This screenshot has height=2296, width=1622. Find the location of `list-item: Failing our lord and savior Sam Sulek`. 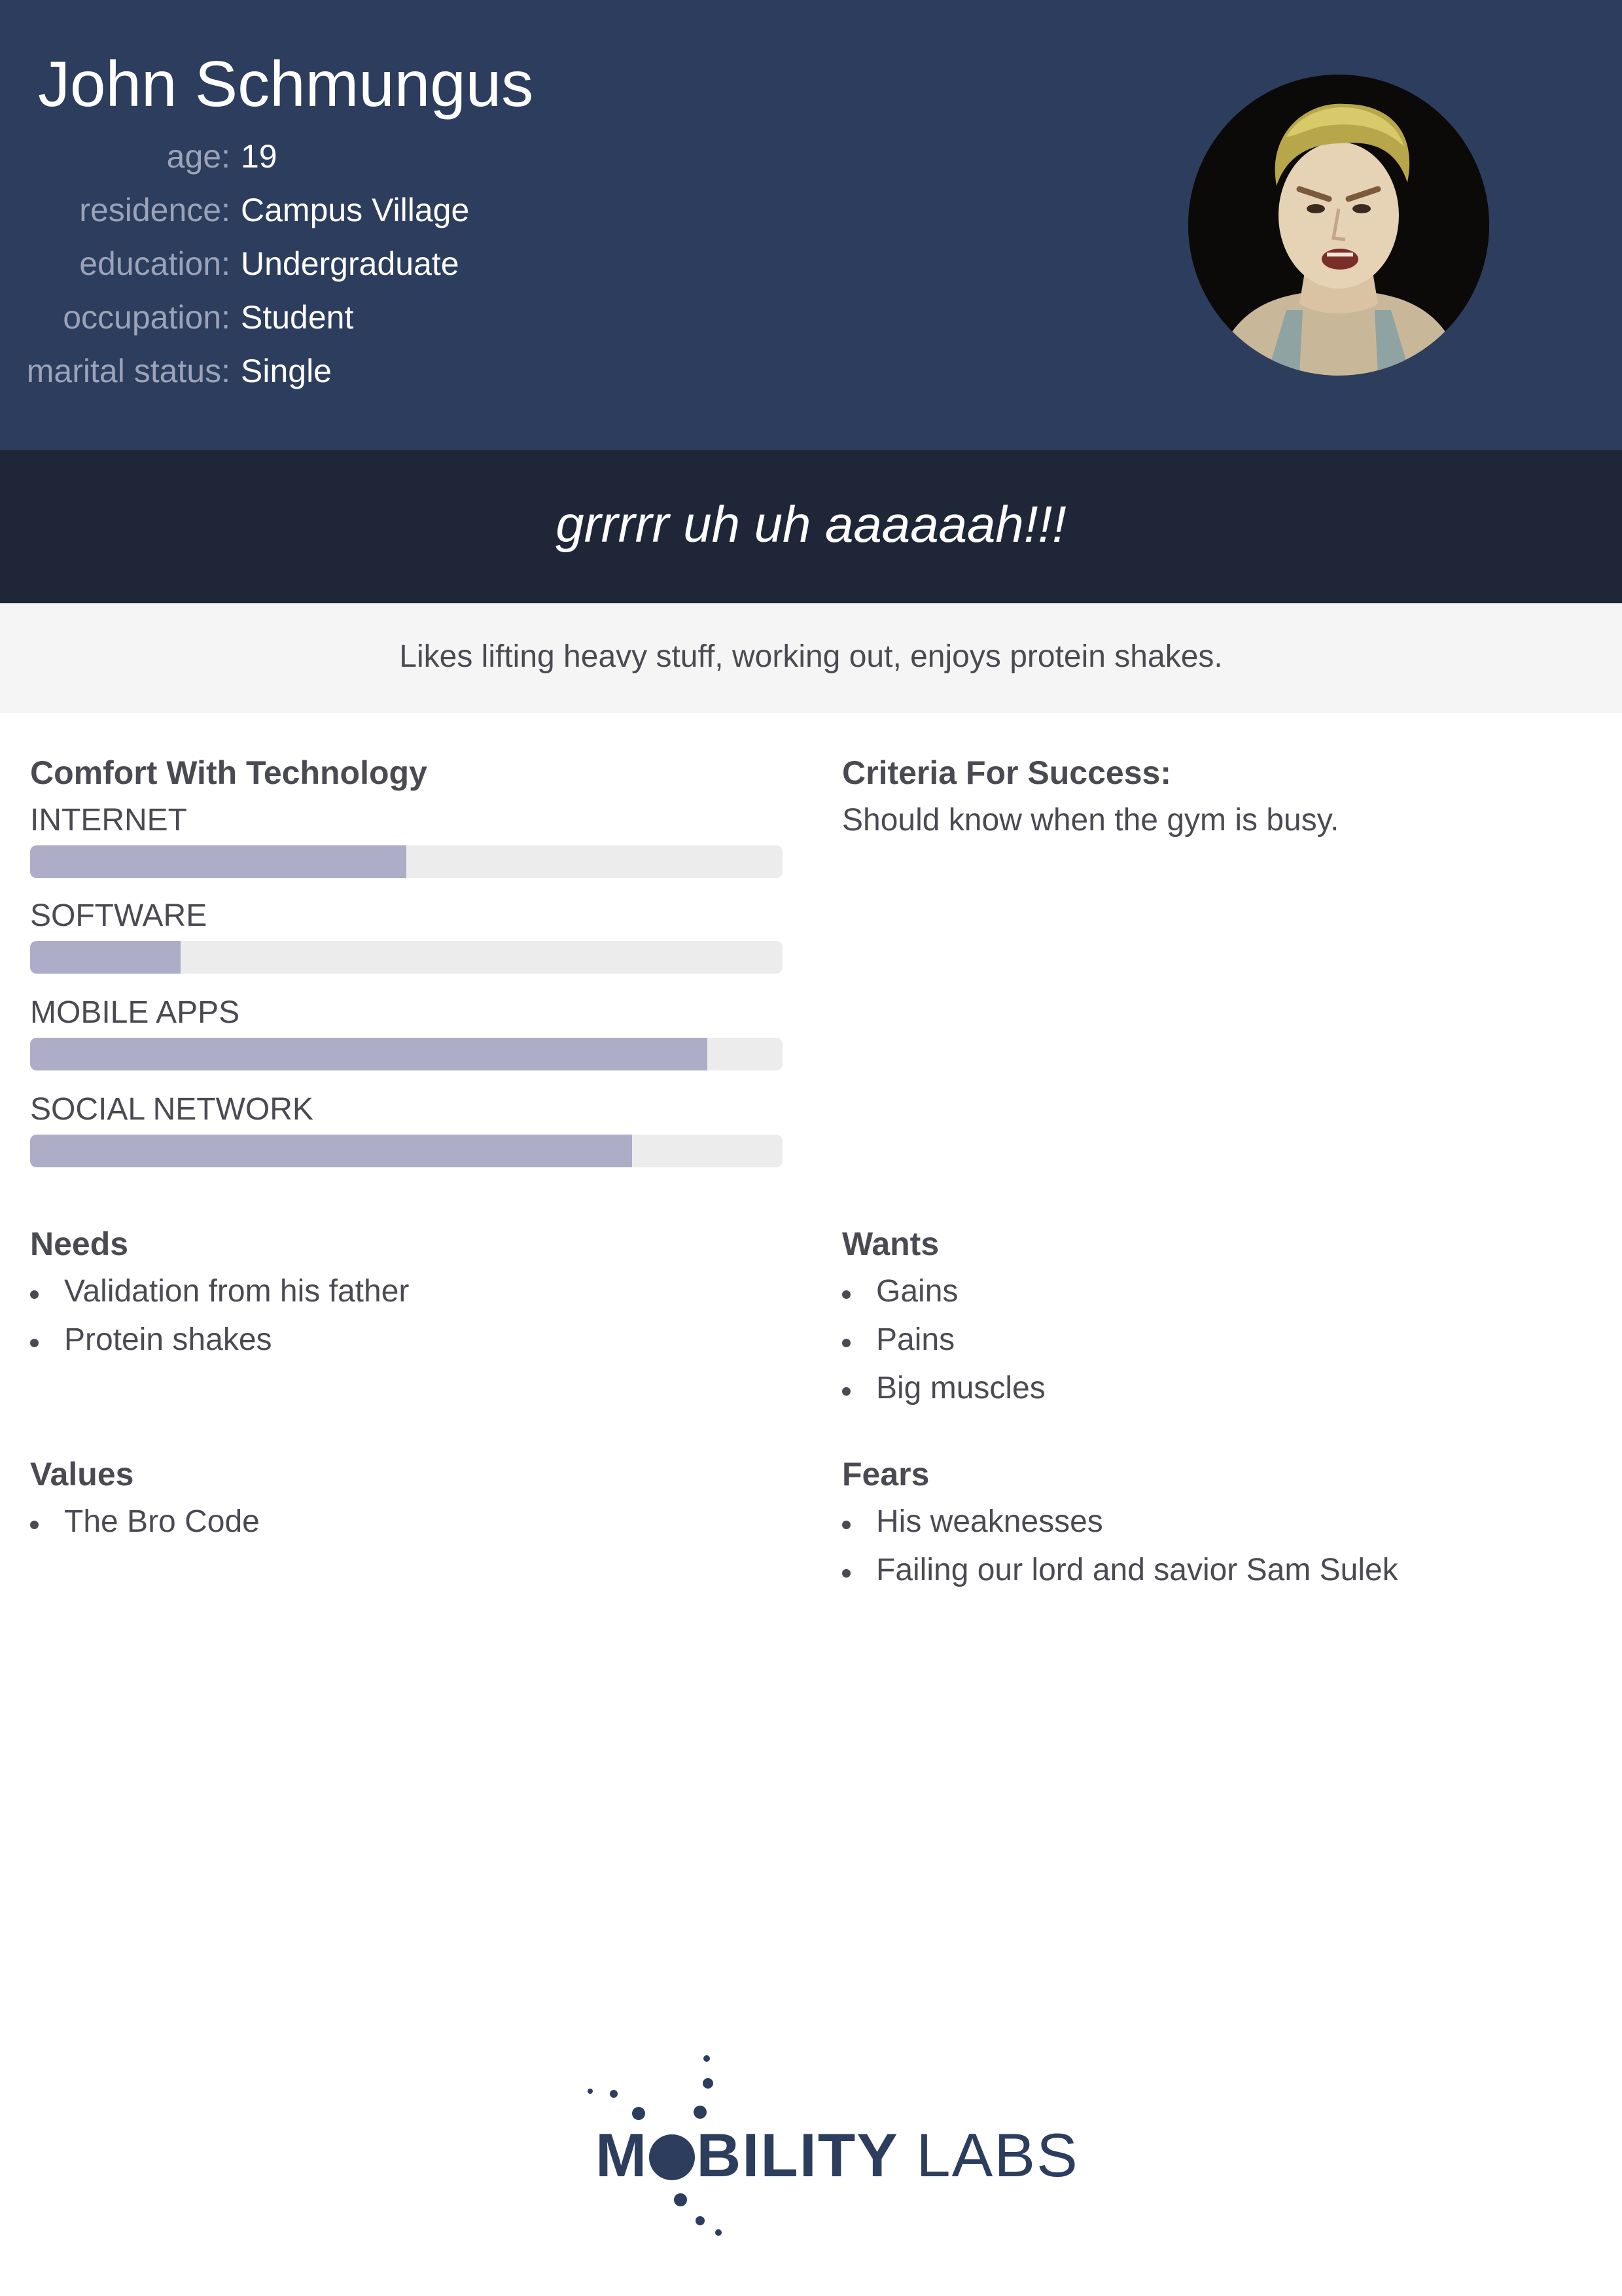

list-item: Failing our lord and savior Sam Sulek is located at coordinates (1120, 1576).